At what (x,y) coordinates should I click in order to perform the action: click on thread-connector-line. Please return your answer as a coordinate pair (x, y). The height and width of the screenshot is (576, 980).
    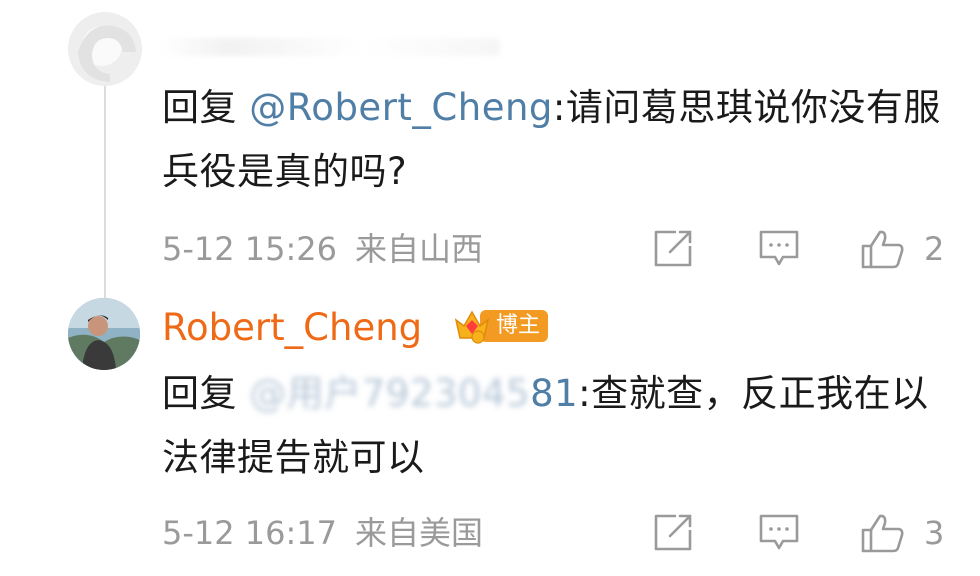
    Looking at the image, I should click on (105, 193).